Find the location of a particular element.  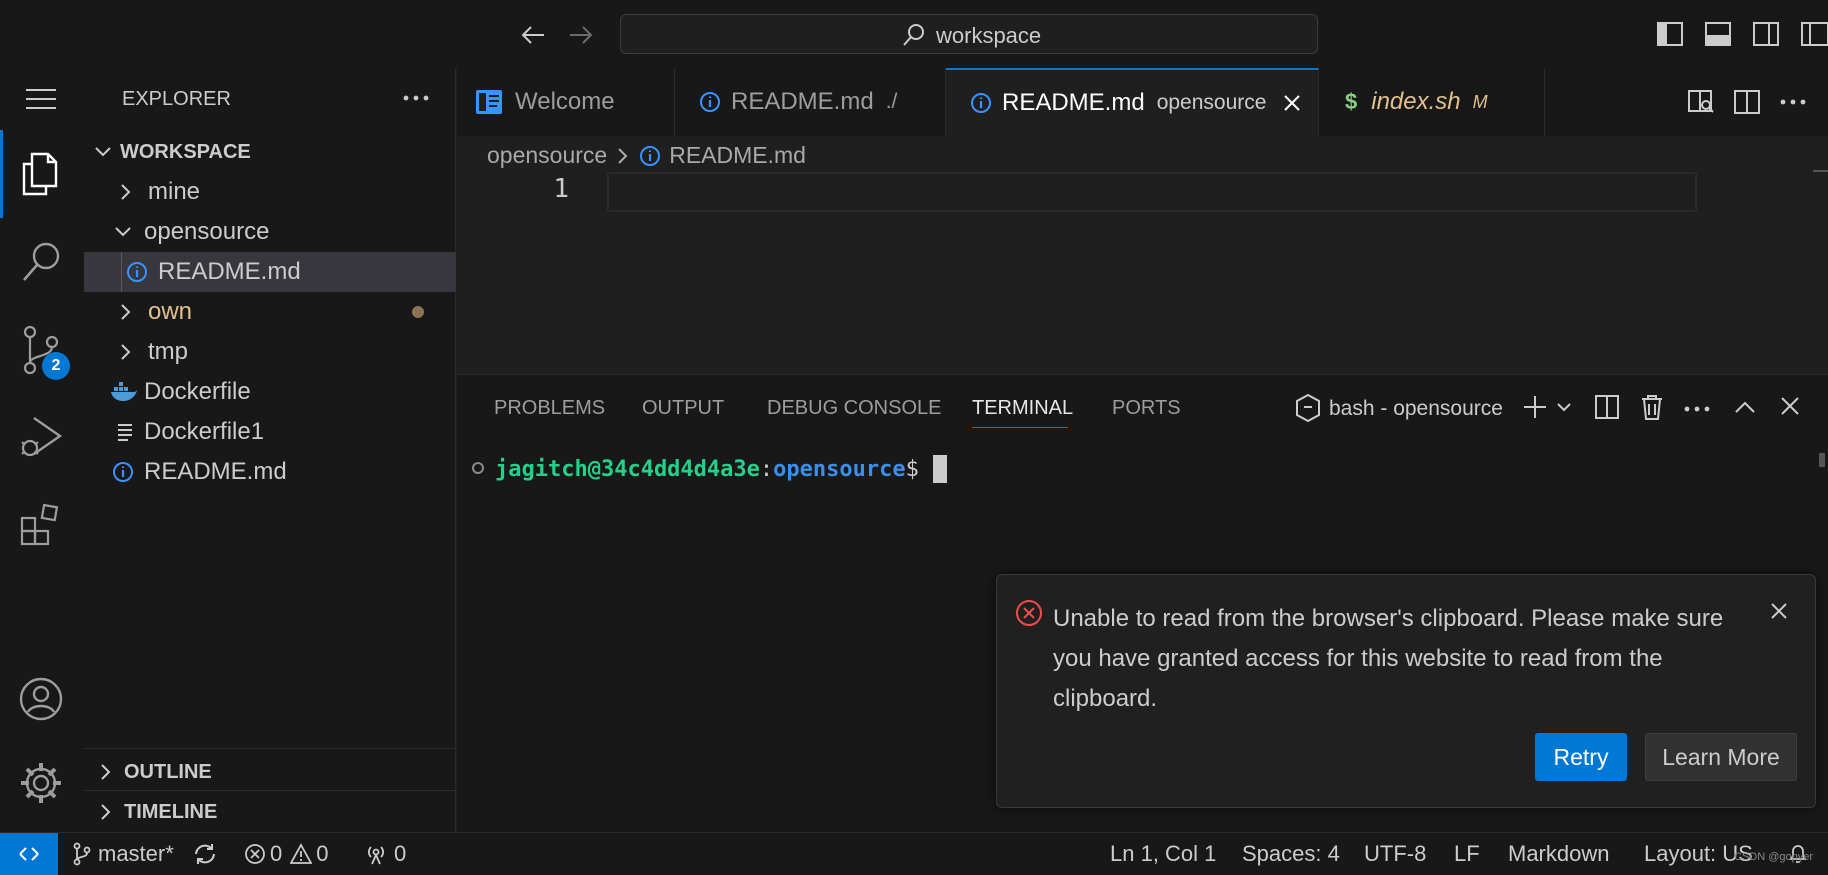

tree-item-readme: README.md is located at coordinates (270, 472).